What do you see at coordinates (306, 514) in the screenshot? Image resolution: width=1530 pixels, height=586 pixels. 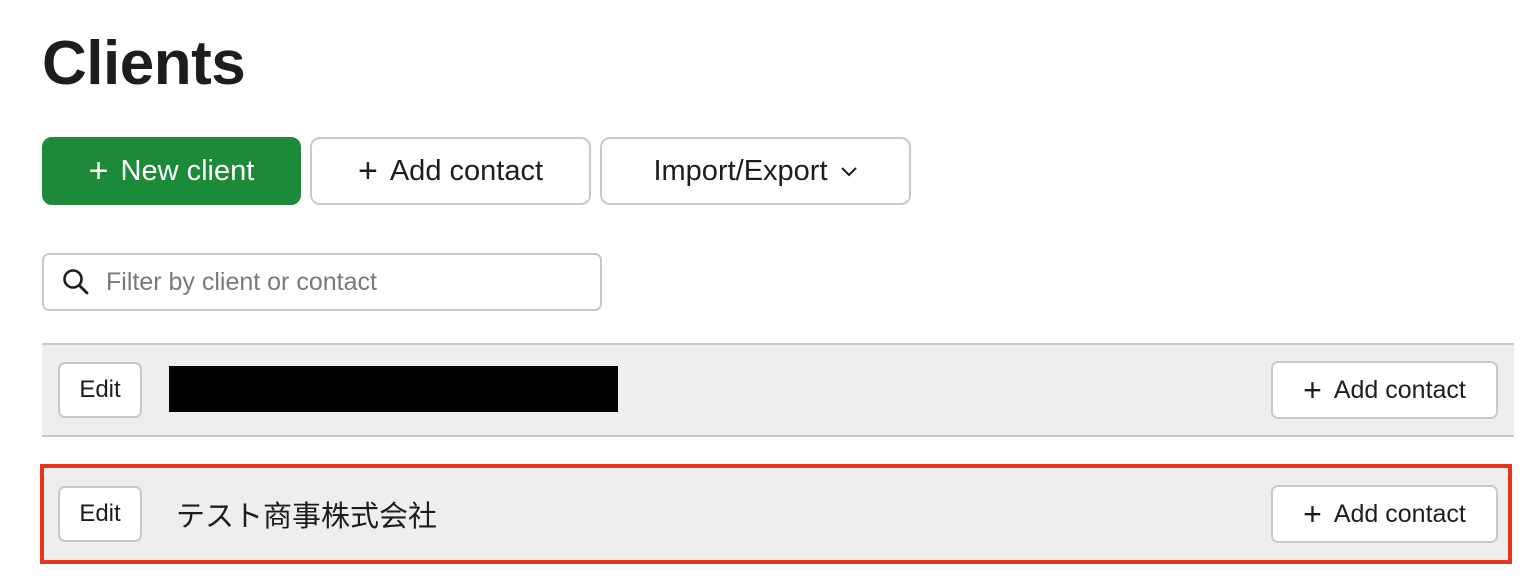 I see `client-name: テスト商事株式会社` at bounding box center [306, 514].